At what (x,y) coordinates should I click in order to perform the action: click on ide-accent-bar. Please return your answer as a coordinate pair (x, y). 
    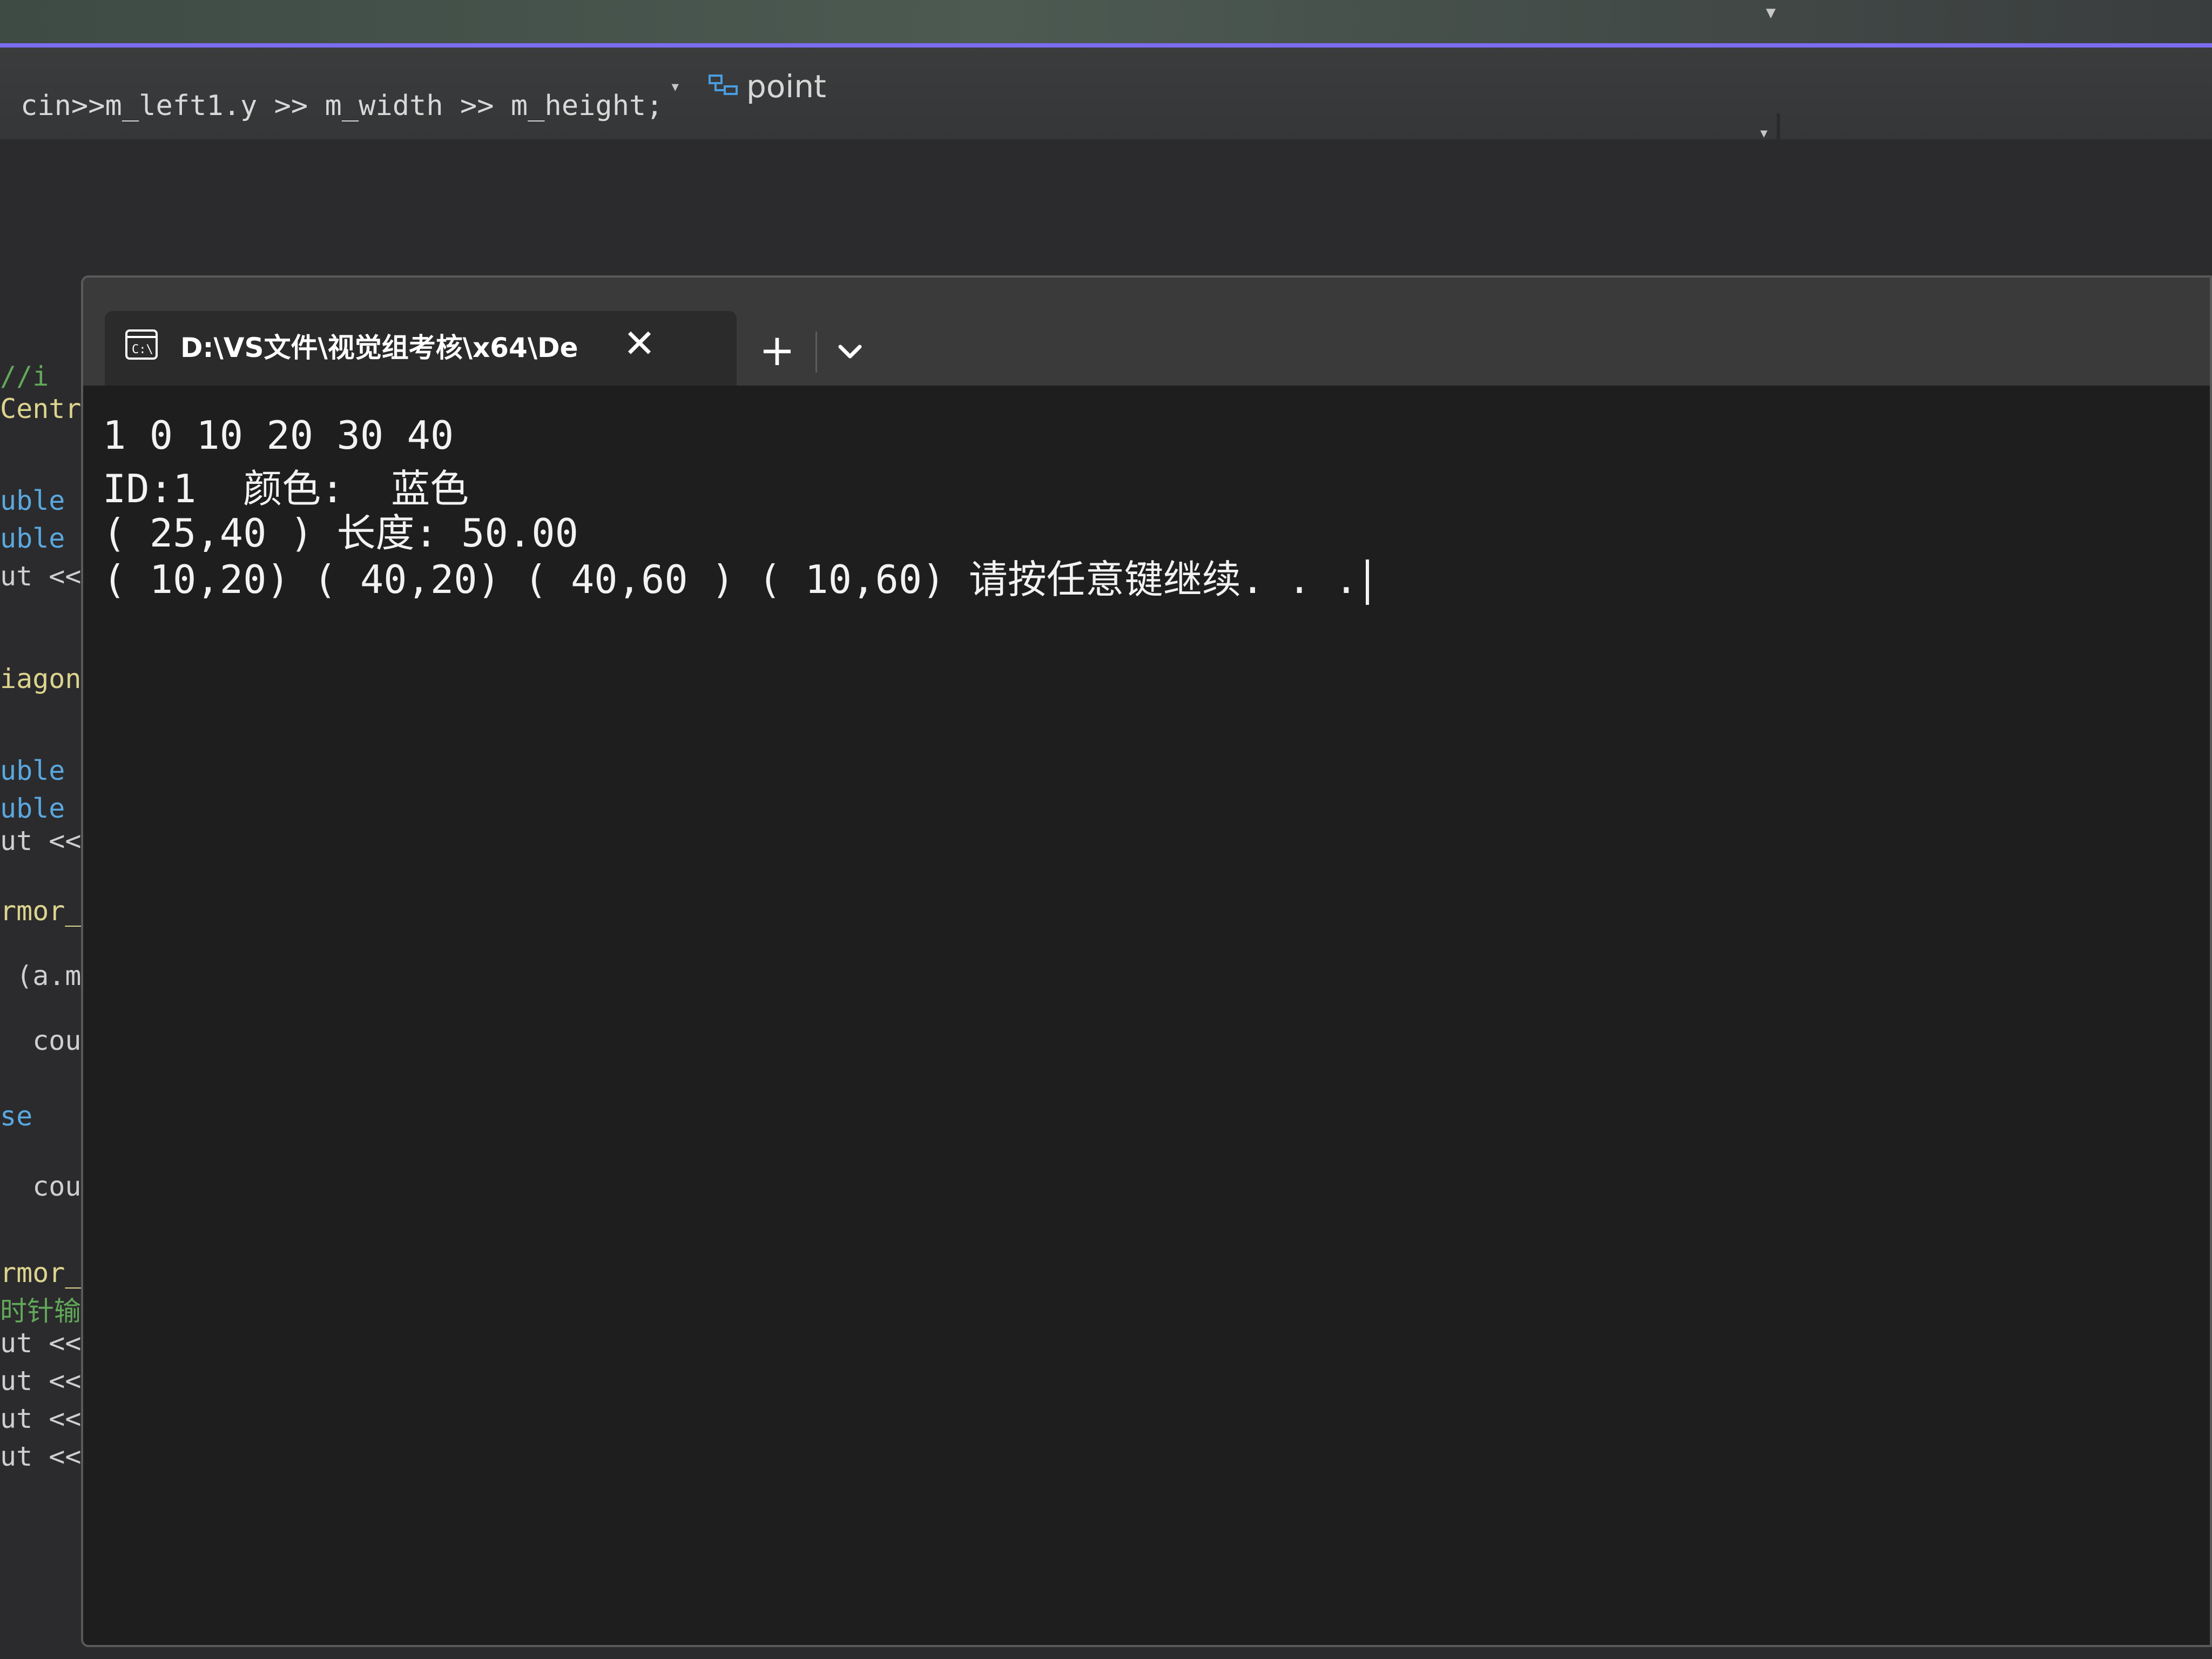
    Looking at the image, I should click on (1106, 45).